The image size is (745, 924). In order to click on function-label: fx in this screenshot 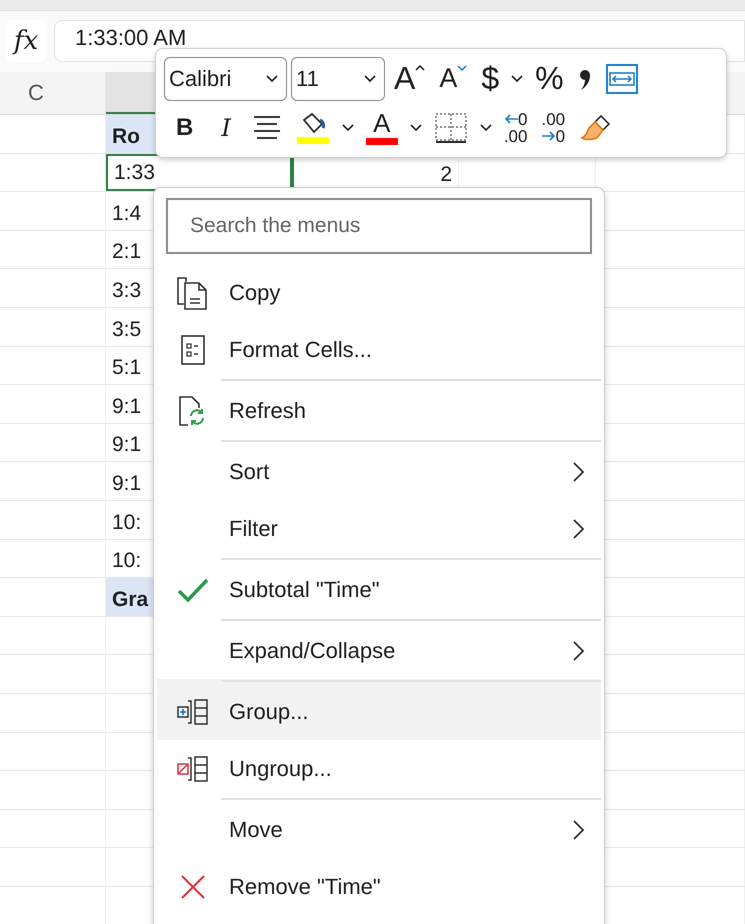, I will do `click(26, 41)`.